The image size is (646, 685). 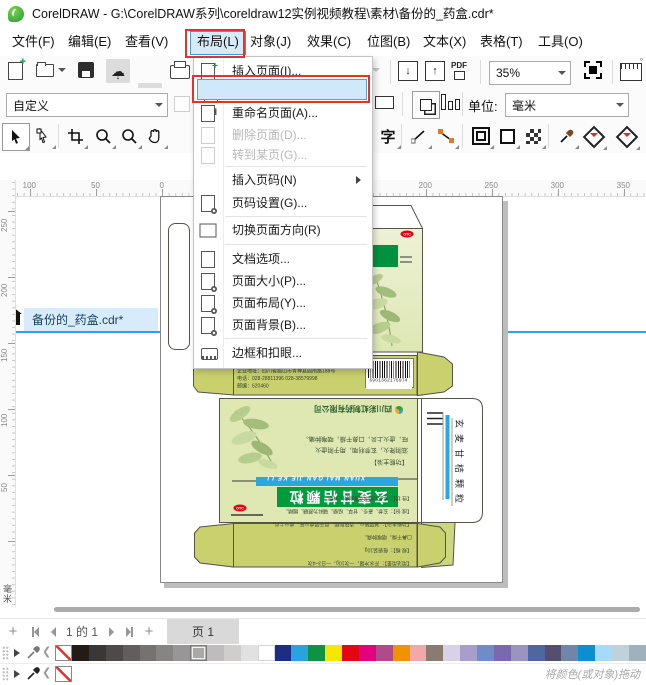 I want to click on fill-tool, so click(x=627, y=137).